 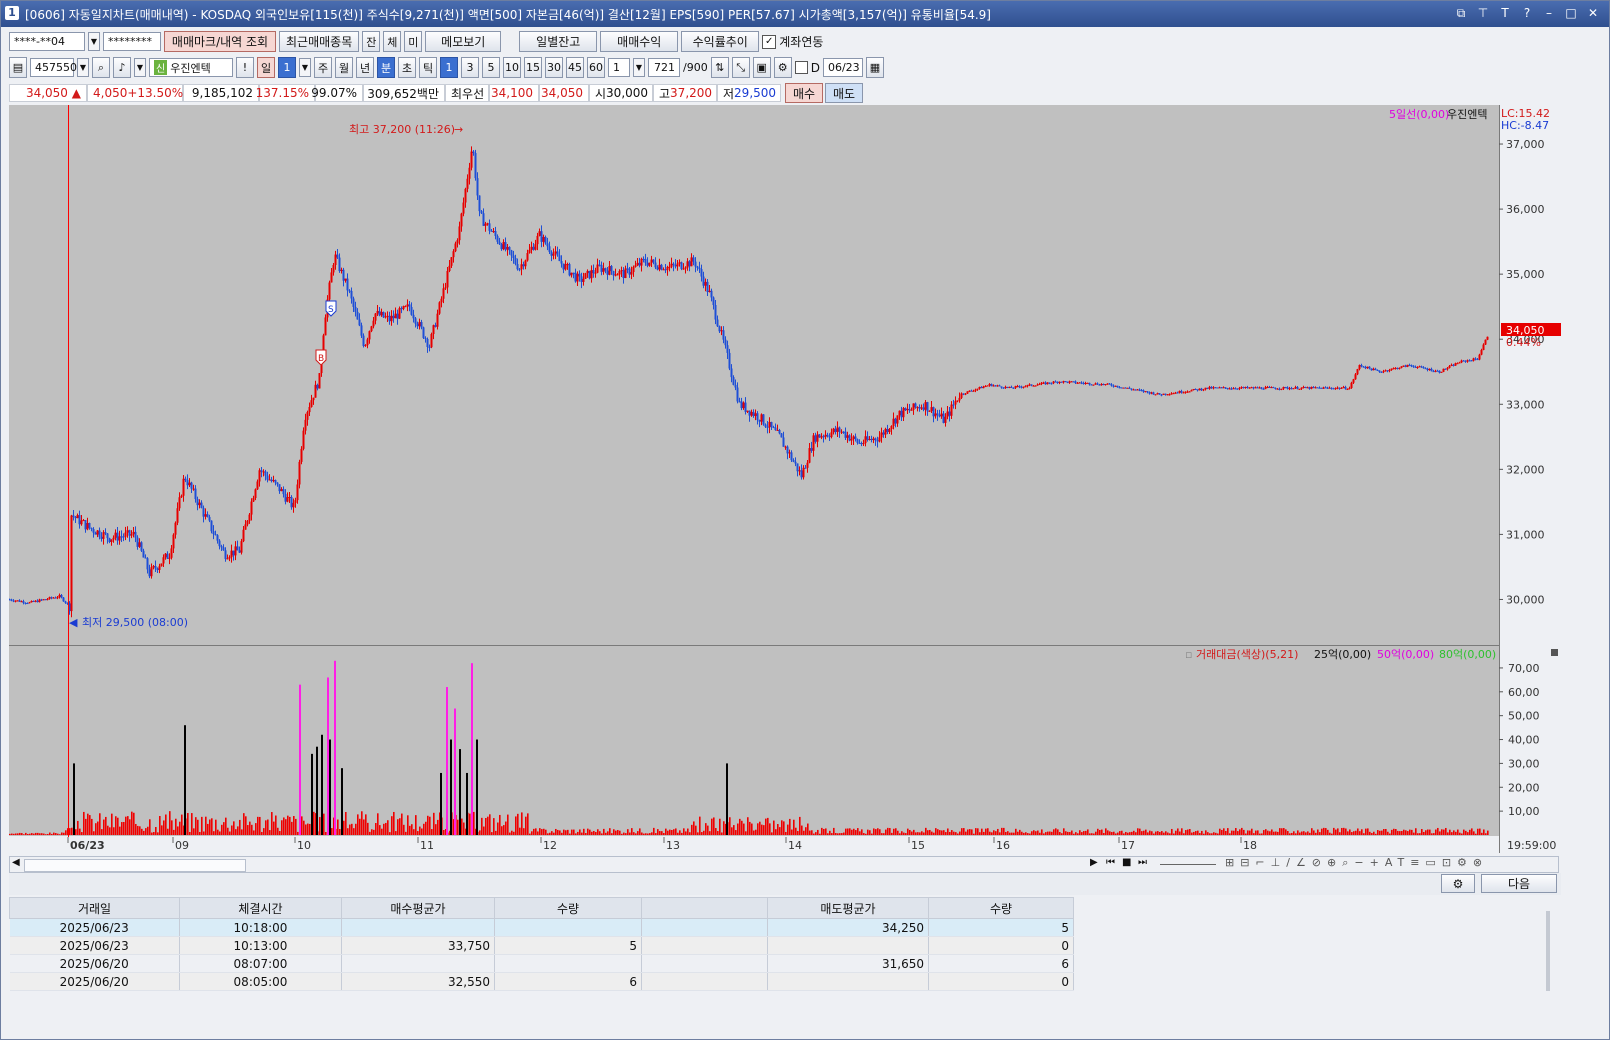 I want to click on account-link-toggle: ✓ 계좌연동, so click(x=792, y=41).